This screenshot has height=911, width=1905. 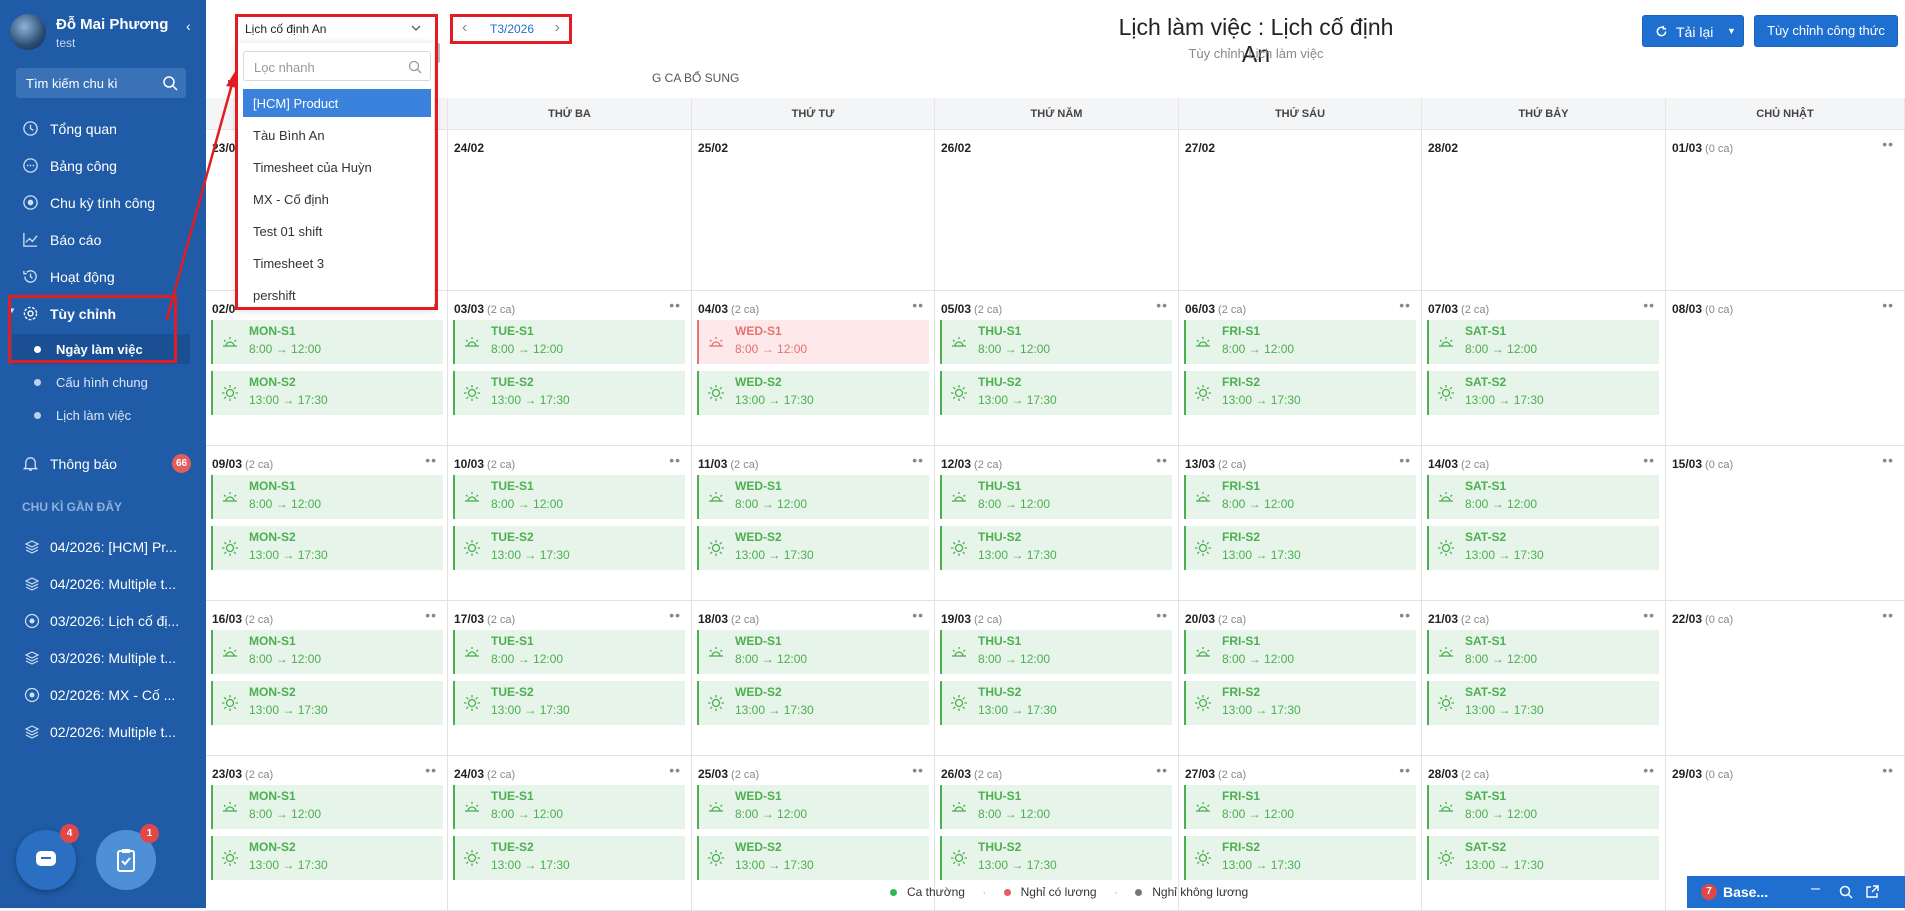 I want to click on calendar-day-cell: 01/03 (0 ca) ••, so click(x=1785, y=210).